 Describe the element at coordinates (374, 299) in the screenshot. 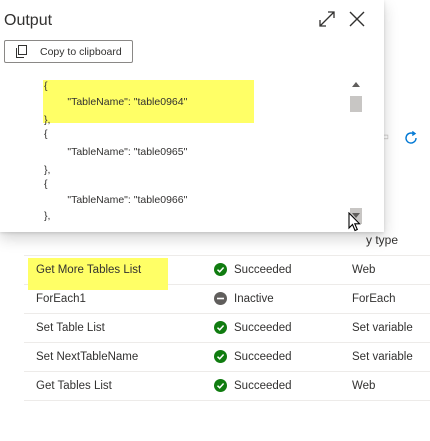

I see `activity-type: ForEach` at that location.